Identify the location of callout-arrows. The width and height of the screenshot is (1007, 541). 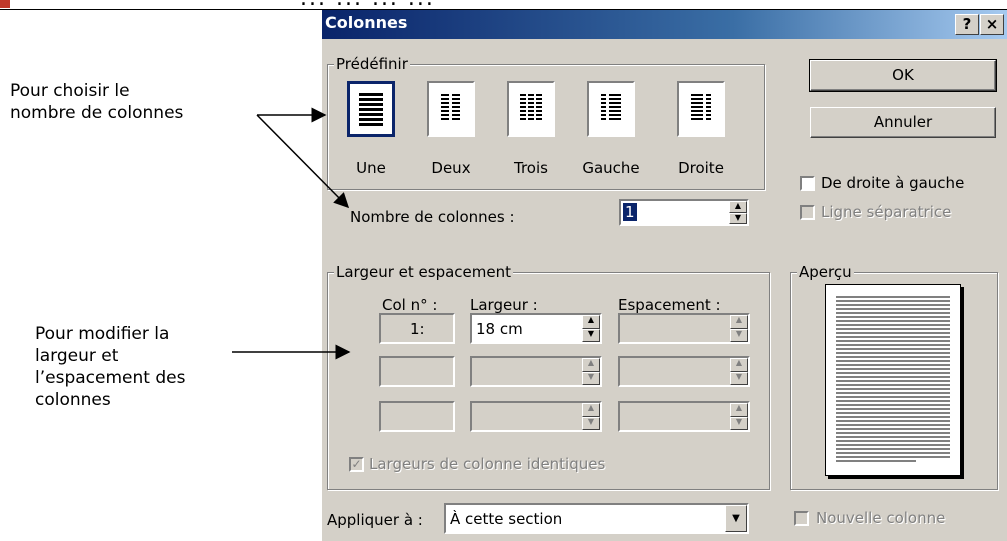
(291, 233).